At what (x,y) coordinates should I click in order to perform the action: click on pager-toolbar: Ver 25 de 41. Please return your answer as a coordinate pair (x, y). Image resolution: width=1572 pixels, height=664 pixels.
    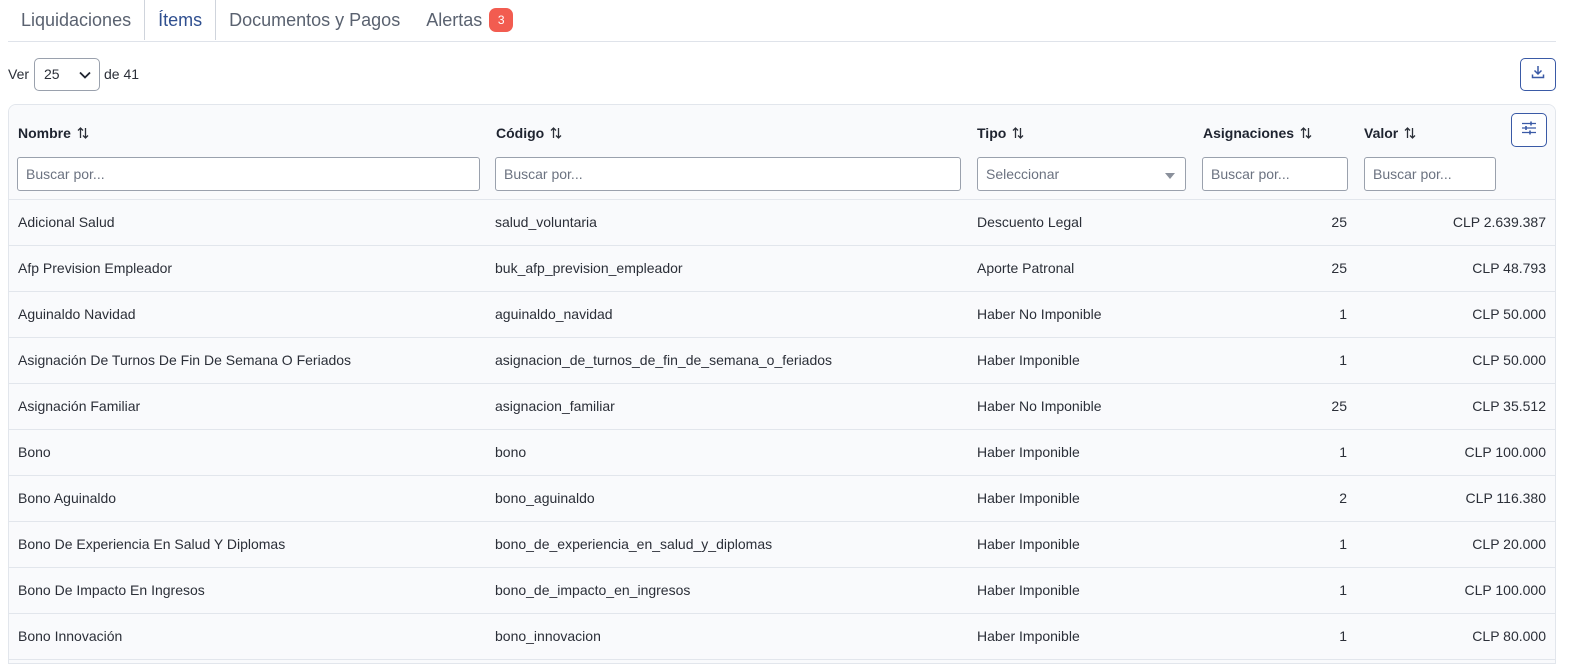
    Looking at the image, I should click on (73, 74).